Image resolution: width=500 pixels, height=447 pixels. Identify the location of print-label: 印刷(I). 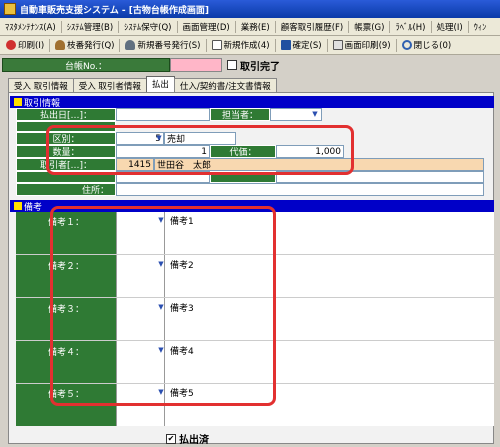
(31, 46).